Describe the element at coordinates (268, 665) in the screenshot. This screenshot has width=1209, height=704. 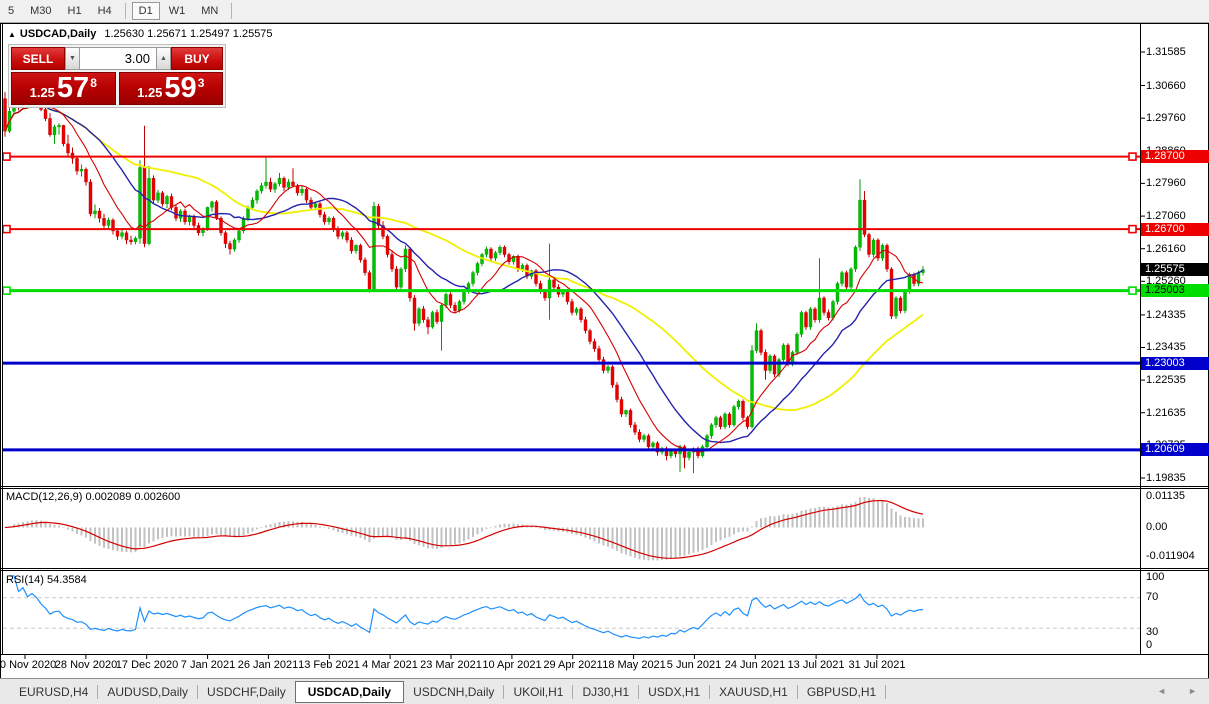
I see `x-axis-label: 26 Jan 2021` at that location.